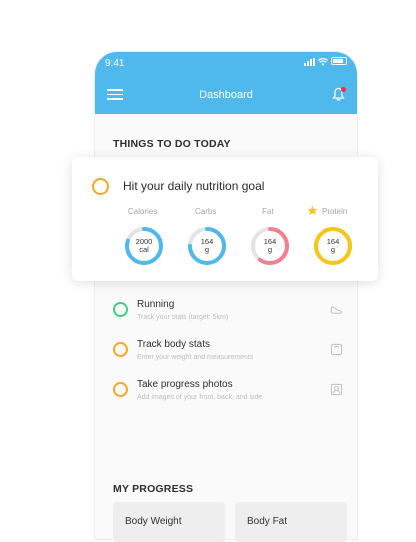  What do you see at coordinates (185, 384) in the screenshot?
I see `task-title: Take progress photos` at bounding box center [185, 384].